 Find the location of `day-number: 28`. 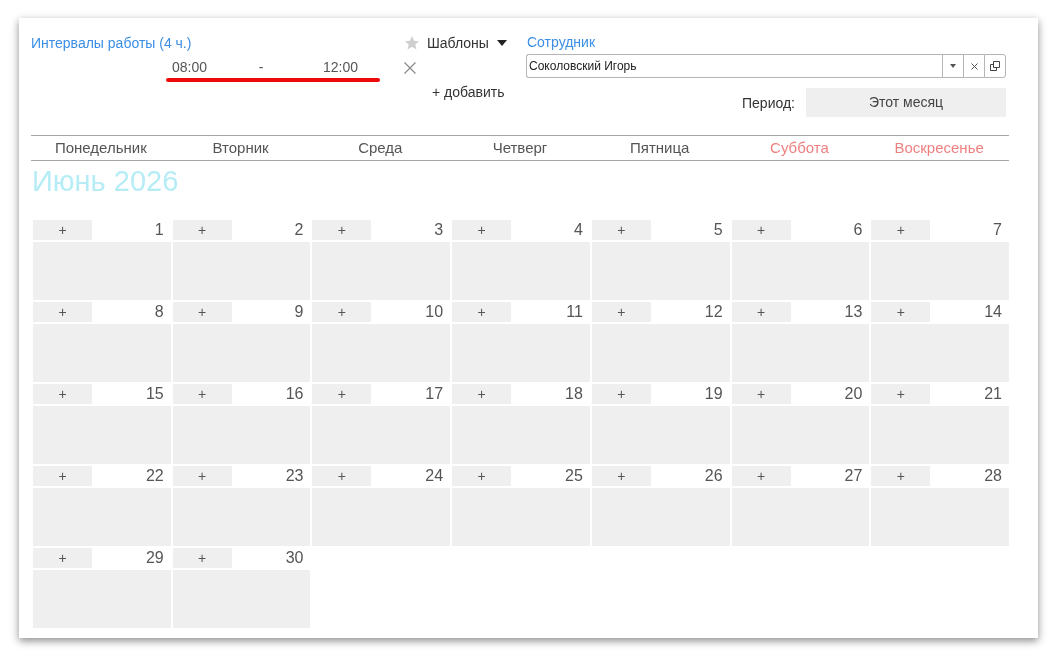

day-number: 28 is located at coordinates (993, 476).